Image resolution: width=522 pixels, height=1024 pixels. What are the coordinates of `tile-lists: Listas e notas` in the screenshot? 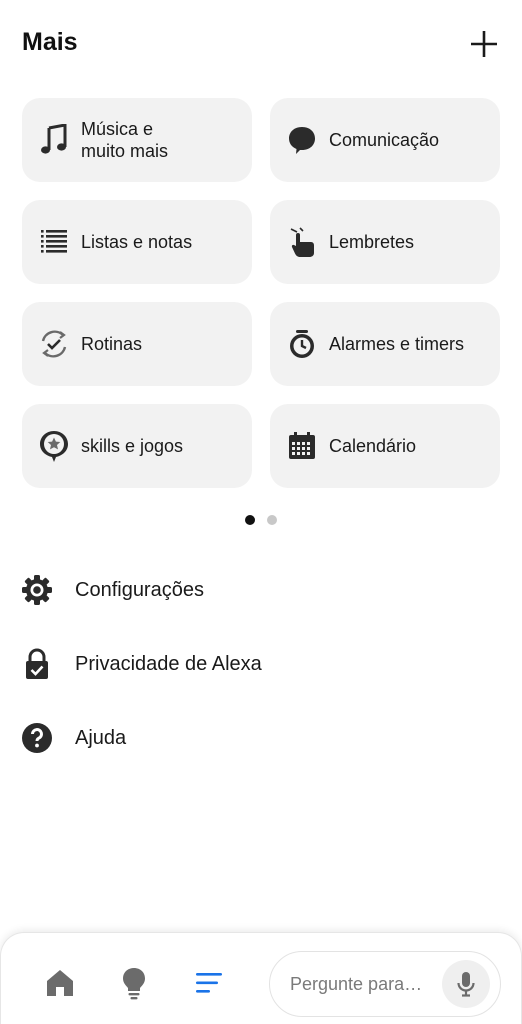 It's located at (137, 242).